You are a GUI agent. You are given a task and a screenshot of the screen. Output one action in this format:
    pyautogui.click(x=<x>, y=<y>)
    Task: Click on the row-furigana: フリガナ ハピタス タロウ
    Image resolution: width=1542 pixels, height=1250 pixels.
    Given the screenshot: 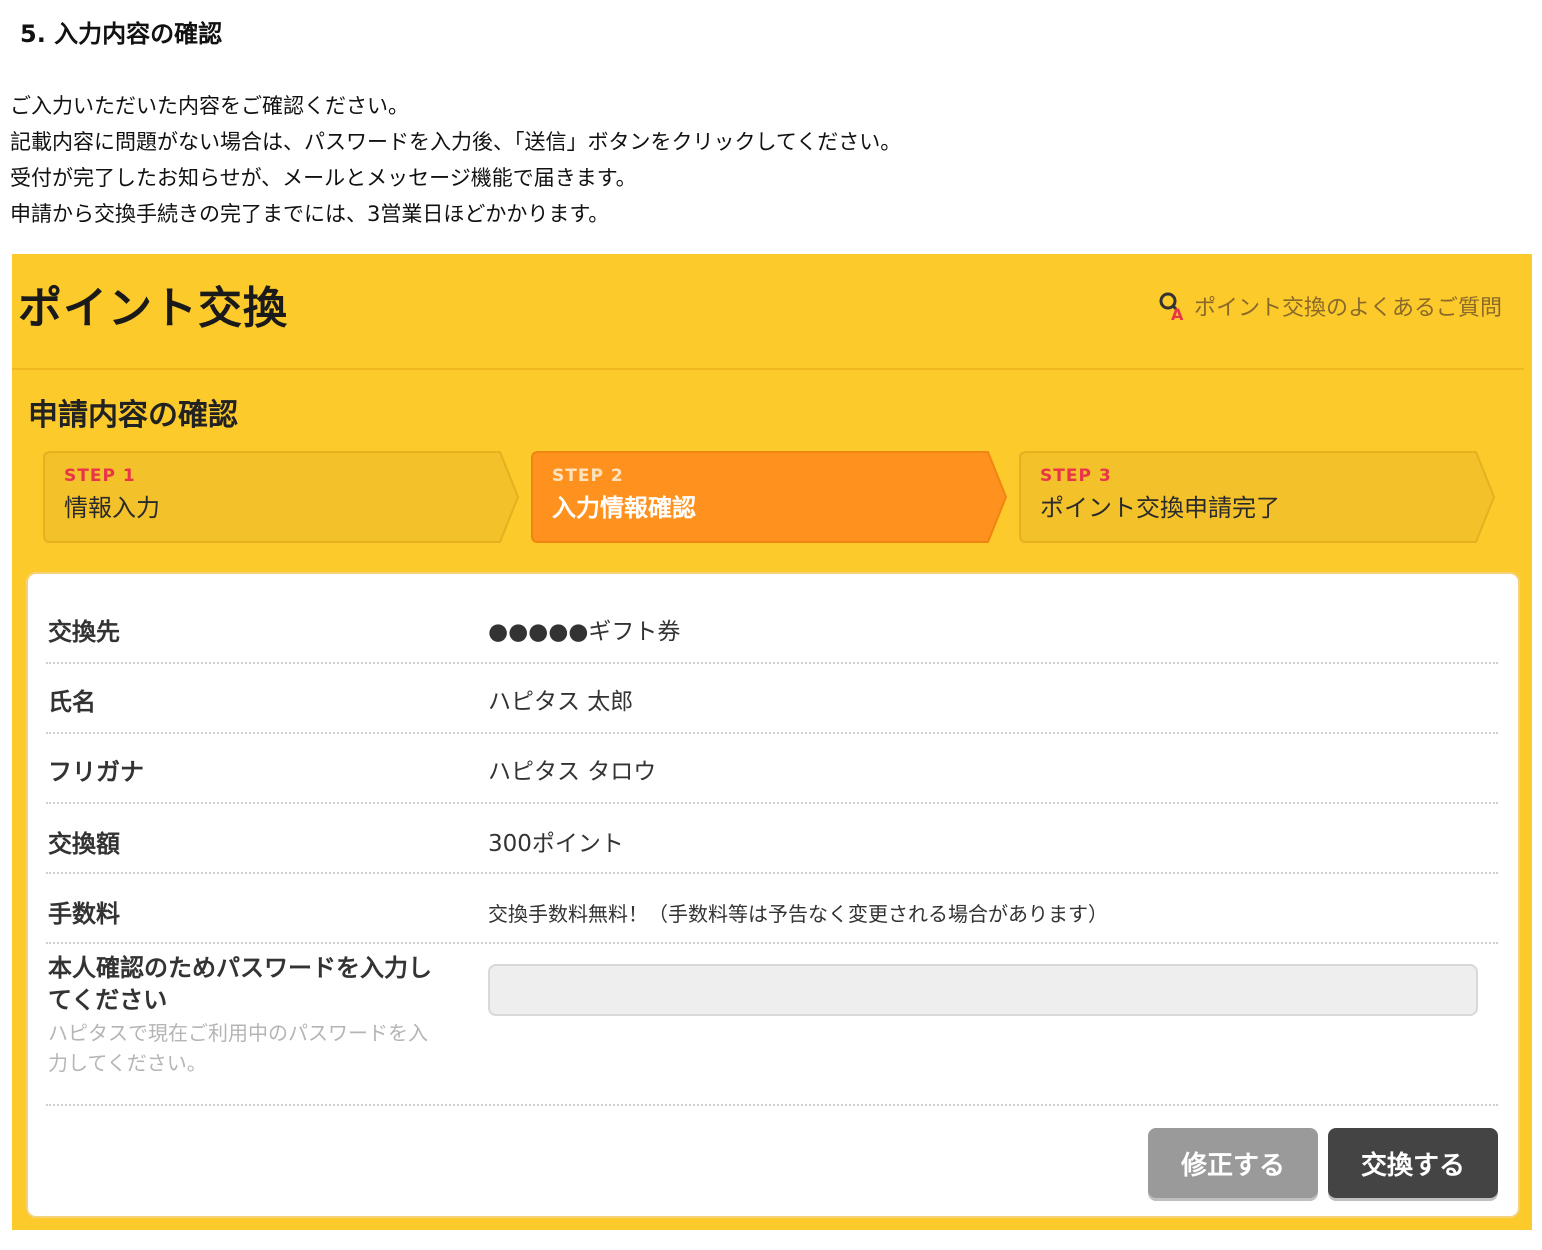 What is the action you would take?
    pyautogui.click(x=772, y=768)
    